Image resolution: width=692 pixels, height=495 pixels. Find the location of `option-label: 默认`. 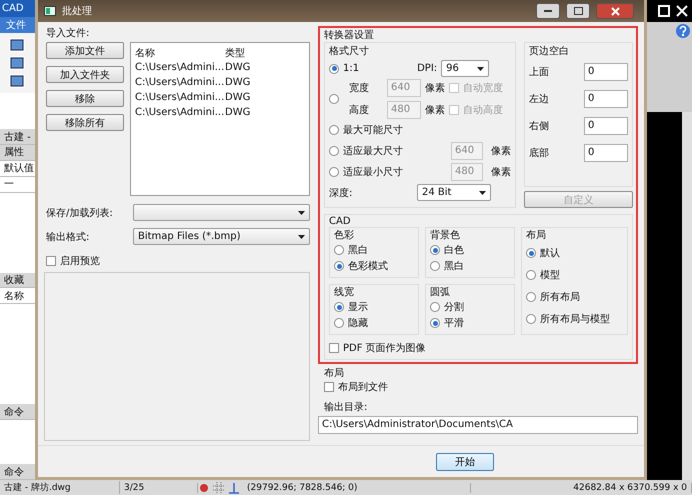

option-label: 默认 is located at coordinates (550, 253).